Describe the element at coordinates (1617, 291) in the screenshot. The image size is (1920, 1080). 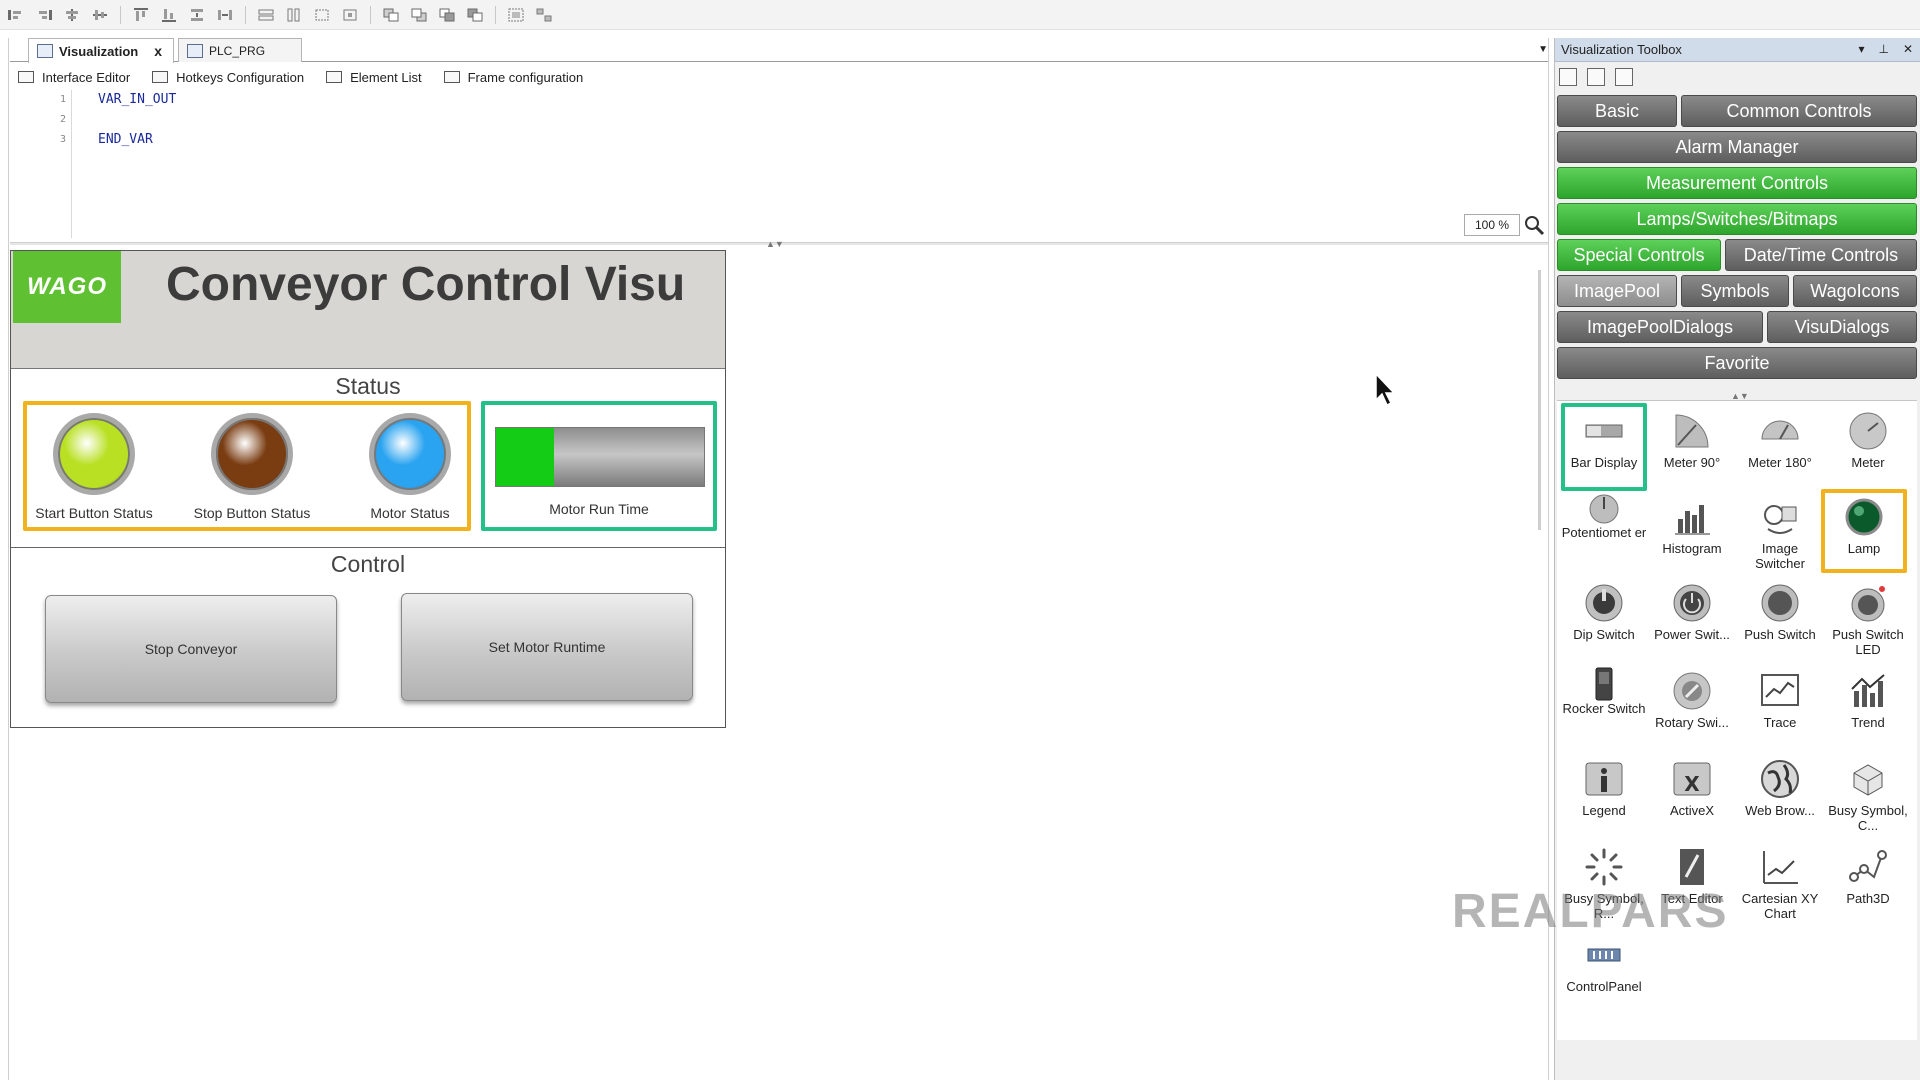
I see `category-imagepool: ImagePool` at that location.